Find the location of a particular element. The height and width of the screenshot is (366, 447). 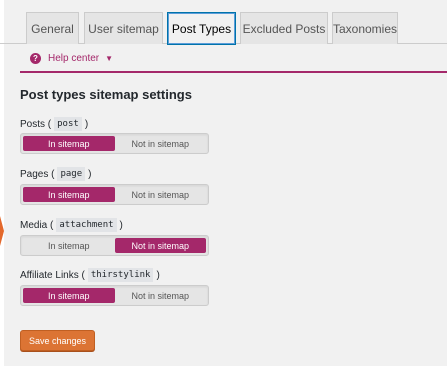

save-changes-button: Save changes is located at coordinates (57, 340).